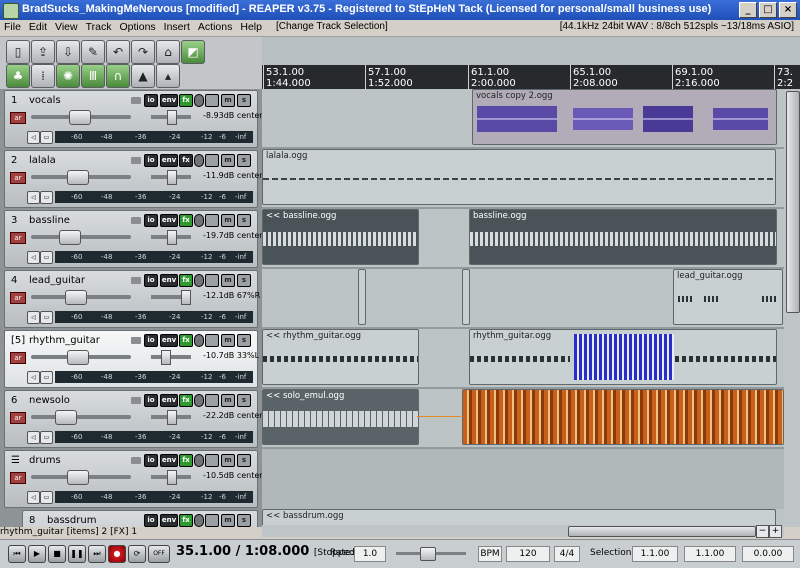 Image resolution: width=800 pixels, height=568 pixels. I want to click on project-settings-icon: ✎, so click(93, 52).